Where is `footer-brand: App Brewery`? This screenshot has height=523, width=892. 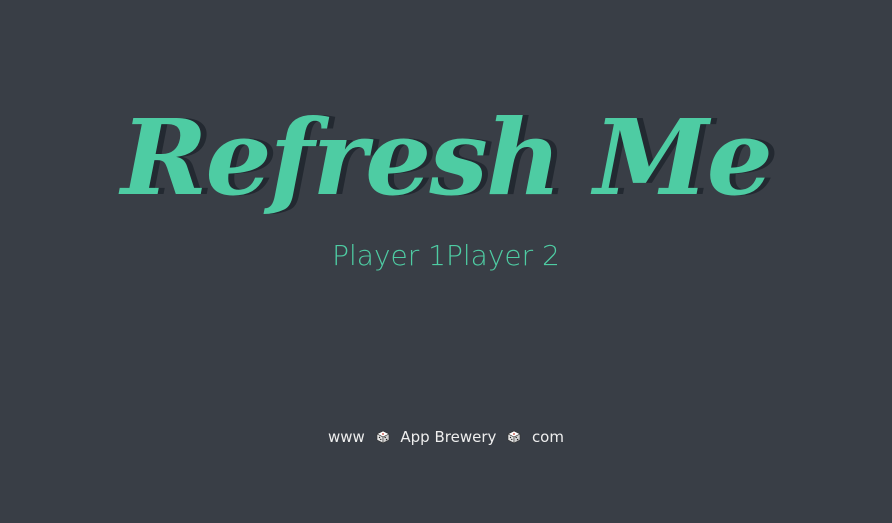
footer-brand: App Brewery is located at coordinates (448, 437).